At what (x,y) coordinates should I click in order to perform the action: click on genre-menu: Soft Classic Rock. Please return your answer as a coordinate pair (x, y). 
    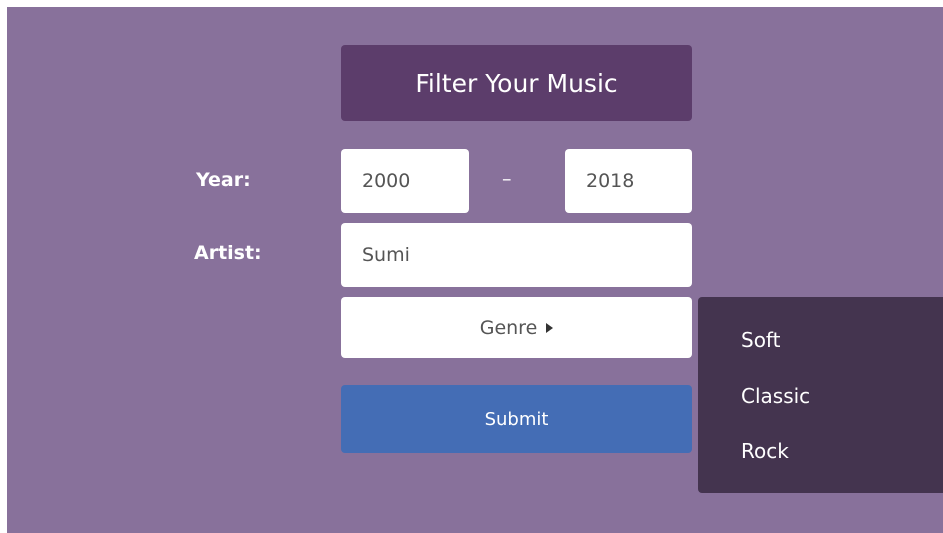
    Looking at the image, I should click on (820, 395).